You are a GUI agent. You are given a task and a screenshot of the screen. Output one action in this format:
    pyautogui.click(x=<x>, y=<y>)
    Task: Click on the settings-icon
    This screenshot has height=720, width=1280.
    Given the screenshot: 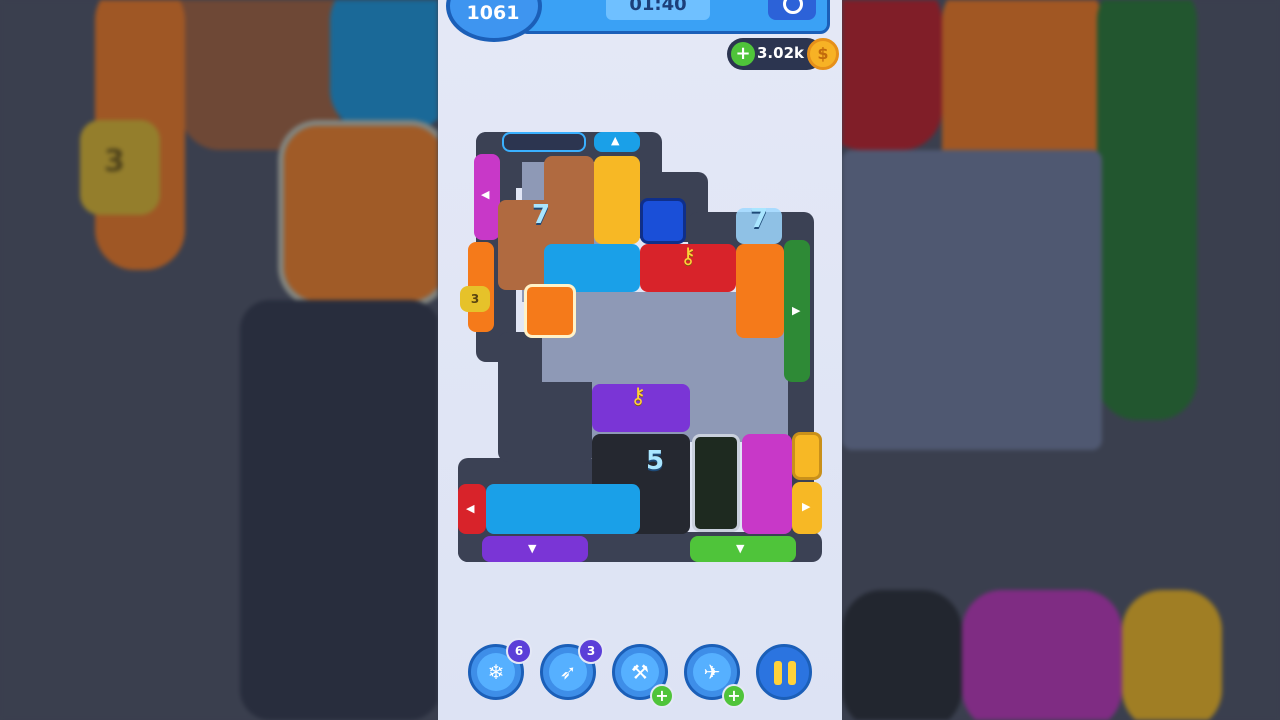 What is the action you would take?
    pyautogui.click(x=793, y=7)
    